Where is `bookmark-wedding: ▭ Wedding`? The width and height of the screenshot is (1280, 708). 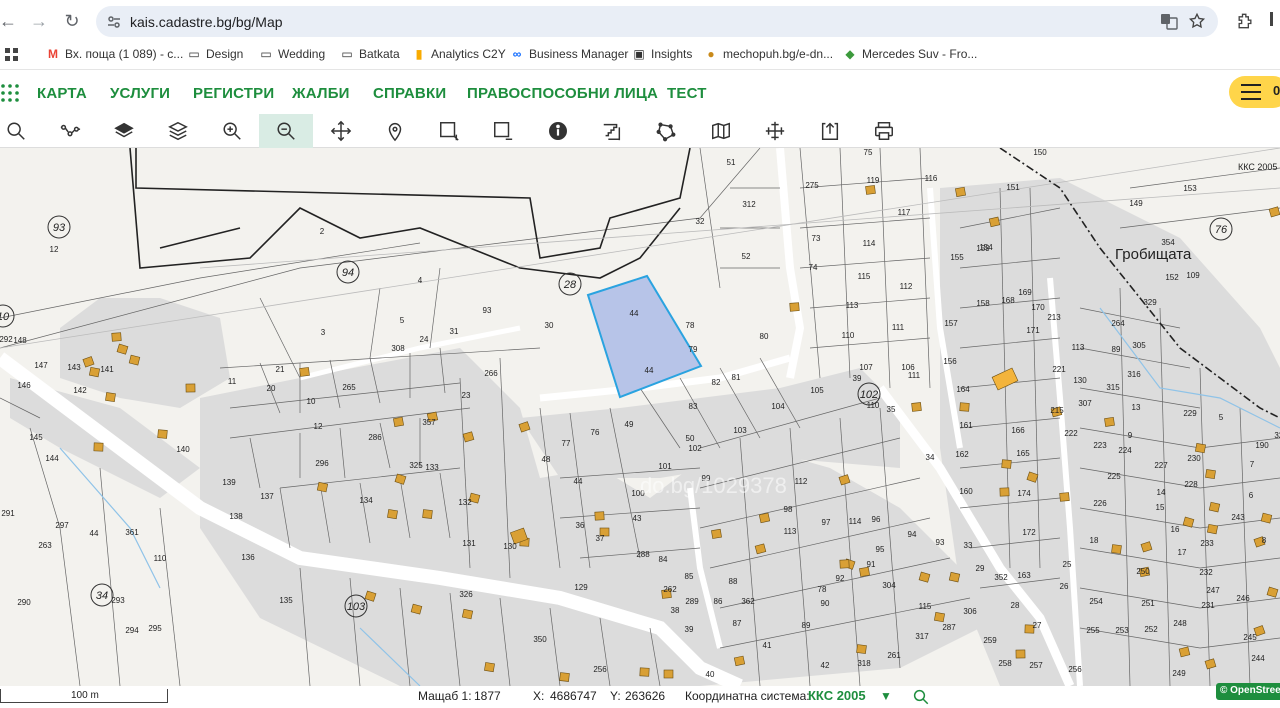
bookmark-wedding: ▭ Wedding is located at coordinates (292, 54).